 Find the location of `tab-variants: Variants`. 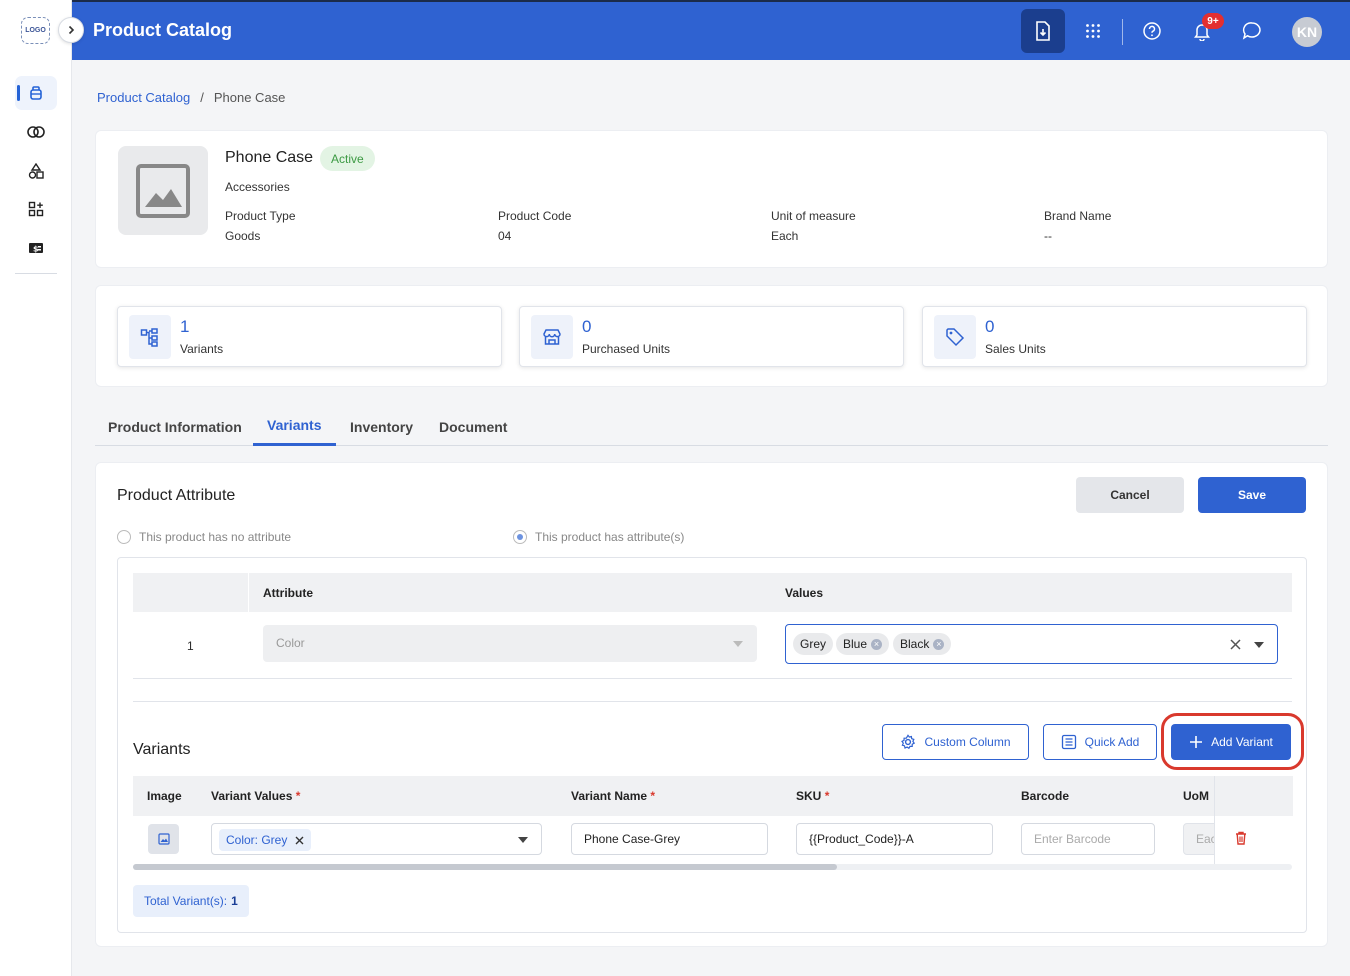

tab-variants: Variants is located at coordinates (294, 425).